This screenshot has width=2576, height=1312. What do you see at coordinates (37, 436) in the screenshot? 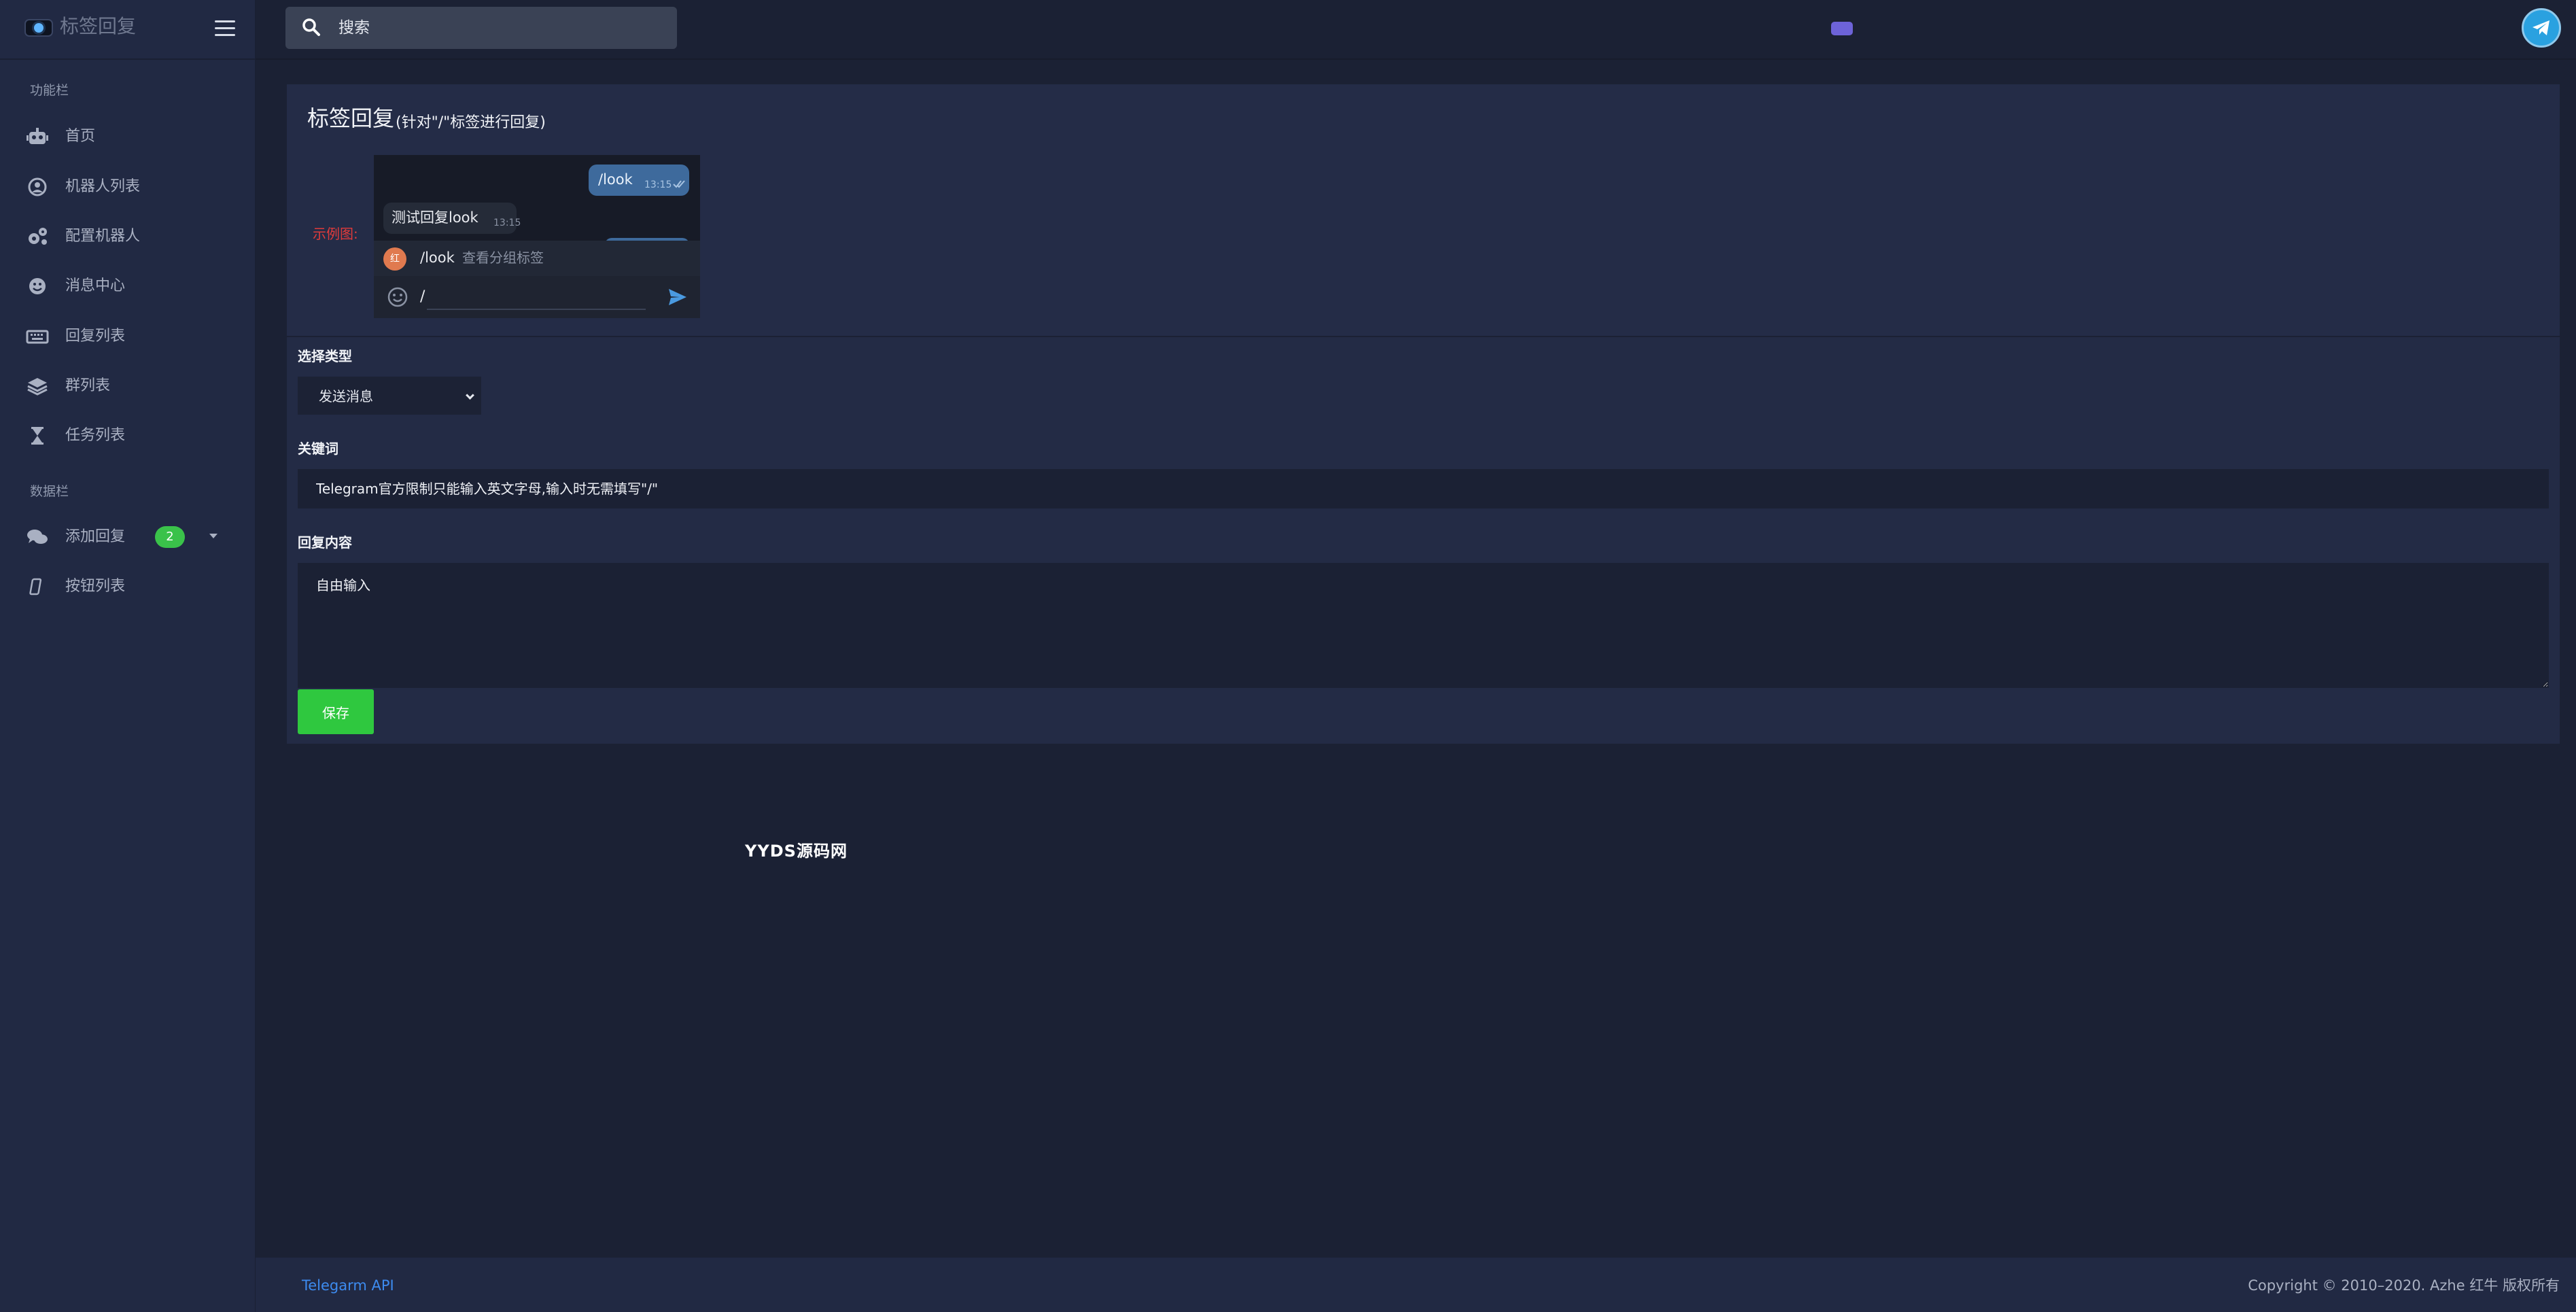
I see `hourglass-icon` at bounding box center [37, 436].